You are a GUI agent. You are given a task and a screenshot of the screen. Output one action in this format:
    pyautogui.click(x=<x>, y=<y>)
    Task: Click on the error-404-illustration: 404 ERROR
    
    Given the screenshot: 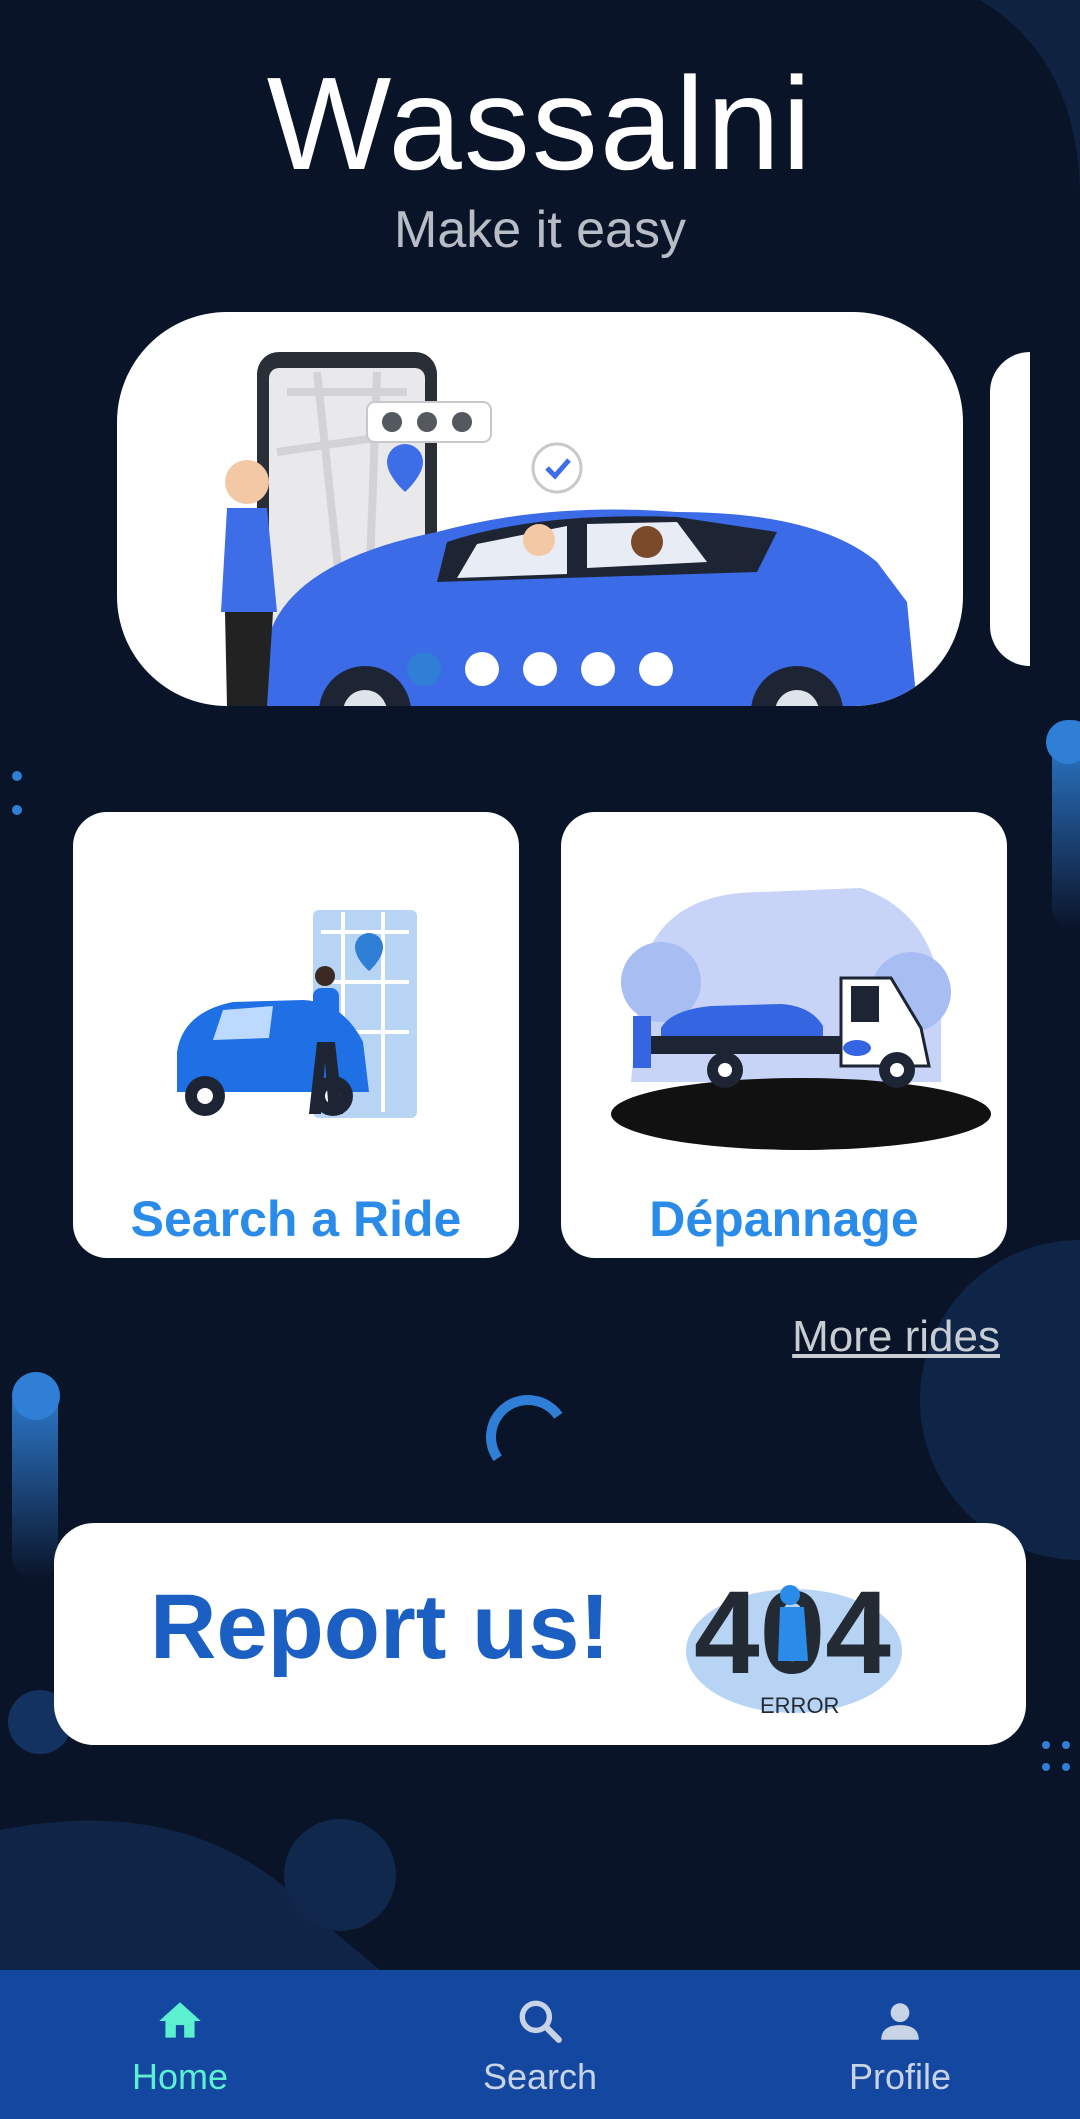 What is the action you would take?
    pyautogui.click(x=794, y=1642)
    